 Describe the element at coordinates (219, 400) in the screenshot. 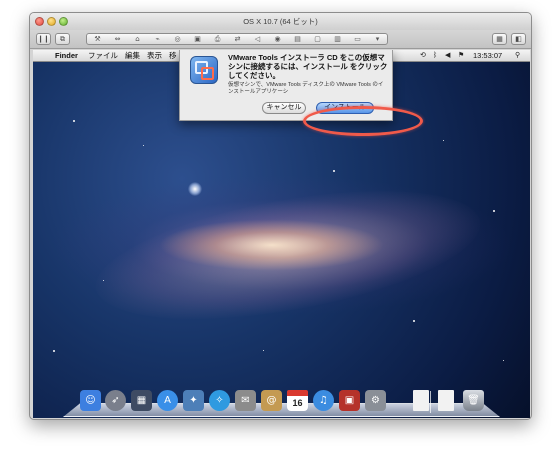

I see `safari-icon: ✧` at that location.